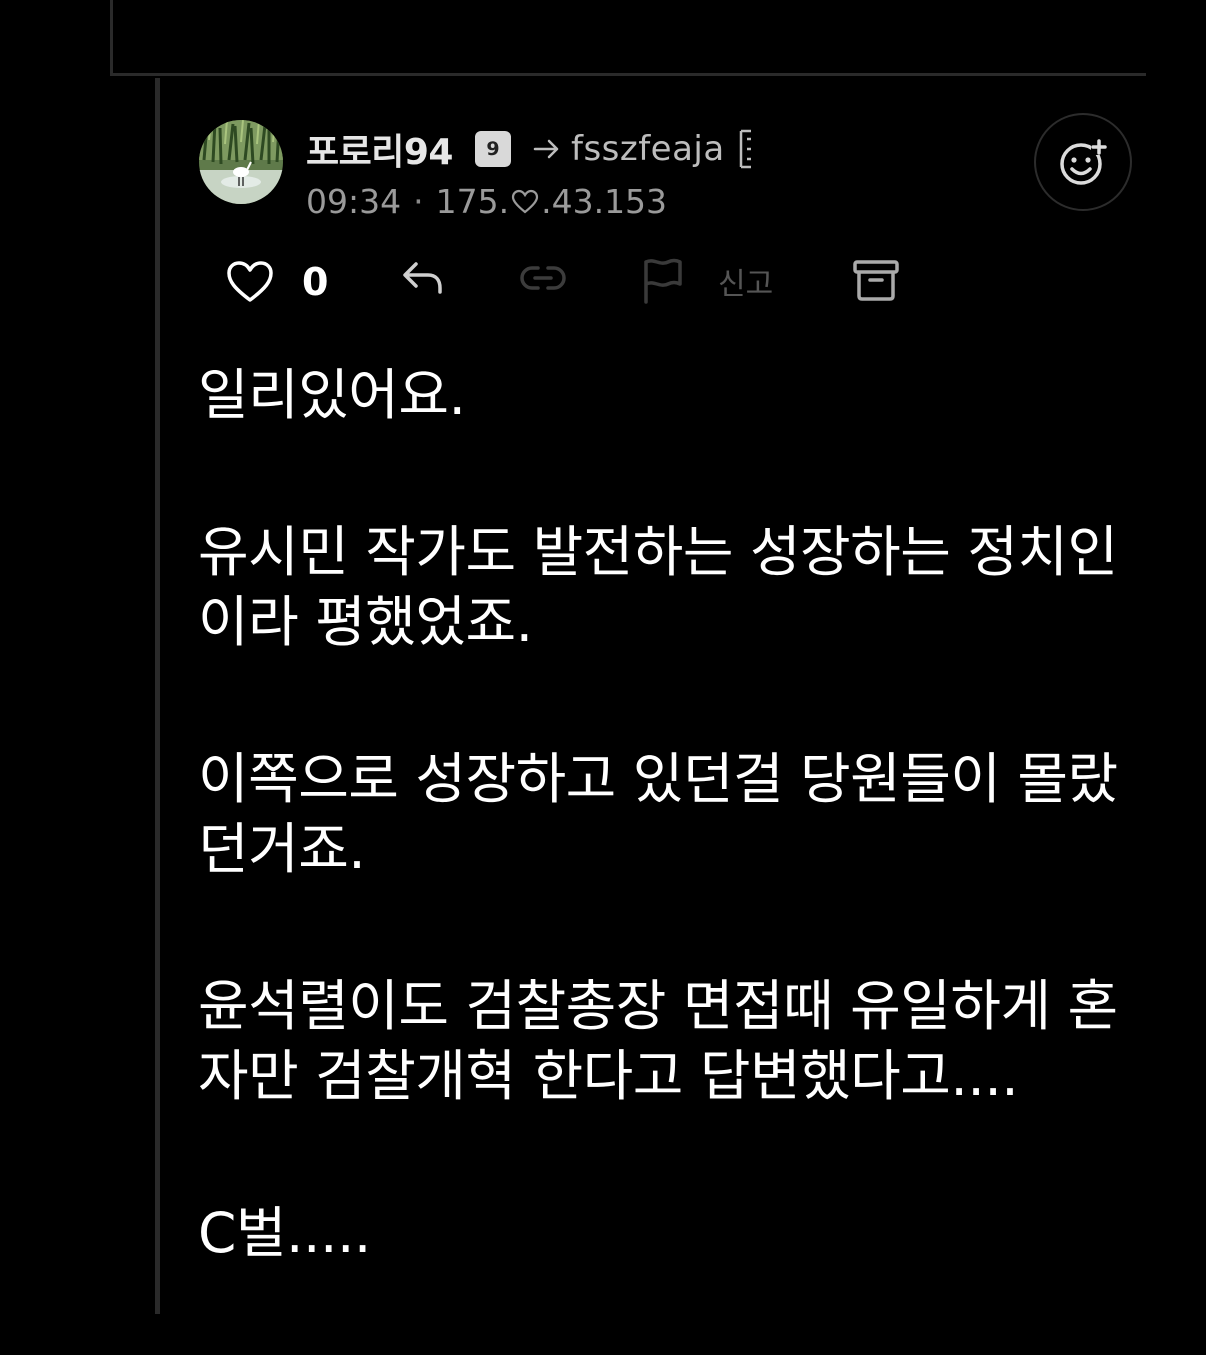 The width and height of the screenshot is (1206, 1355). What do you see at coordinates (658, 587) in the screenshot?
I see `comment-paragraph: 유시민 작가도 발전하는 성장하는 정치인이라 평했었죠.` at bounding box center [658, 587].